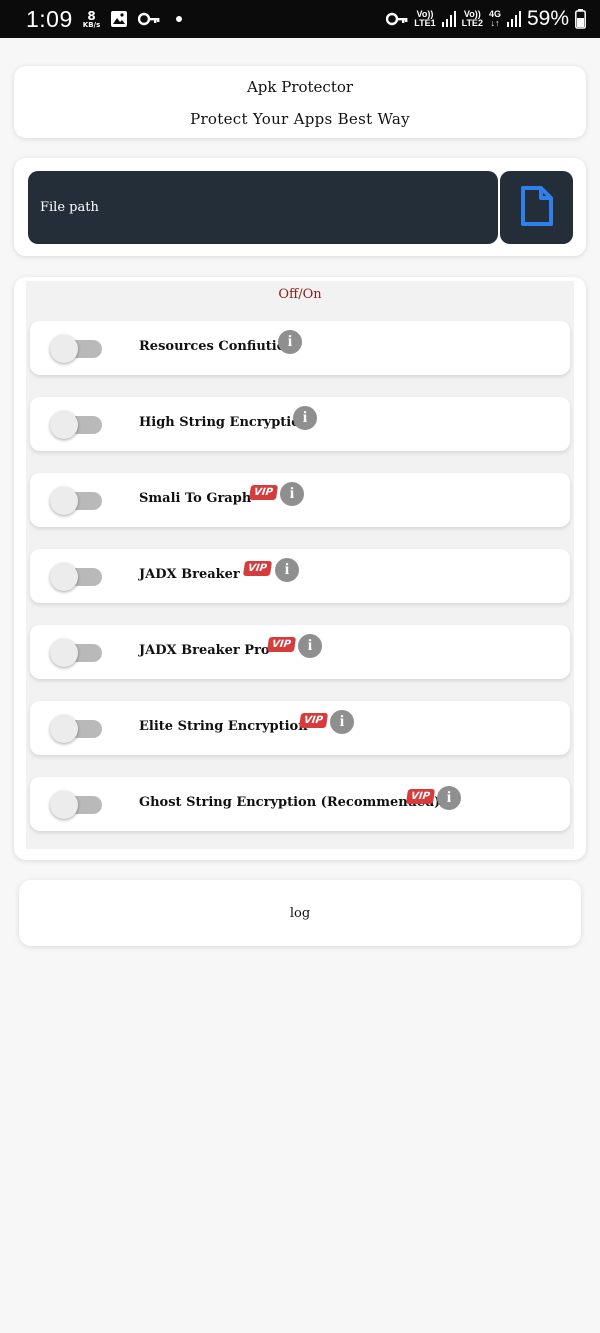  Describe the element at coordinates (300, 102) in the screenshot. I see `header-card: Apk Protector Protect Your Apps Best Way` at that location.